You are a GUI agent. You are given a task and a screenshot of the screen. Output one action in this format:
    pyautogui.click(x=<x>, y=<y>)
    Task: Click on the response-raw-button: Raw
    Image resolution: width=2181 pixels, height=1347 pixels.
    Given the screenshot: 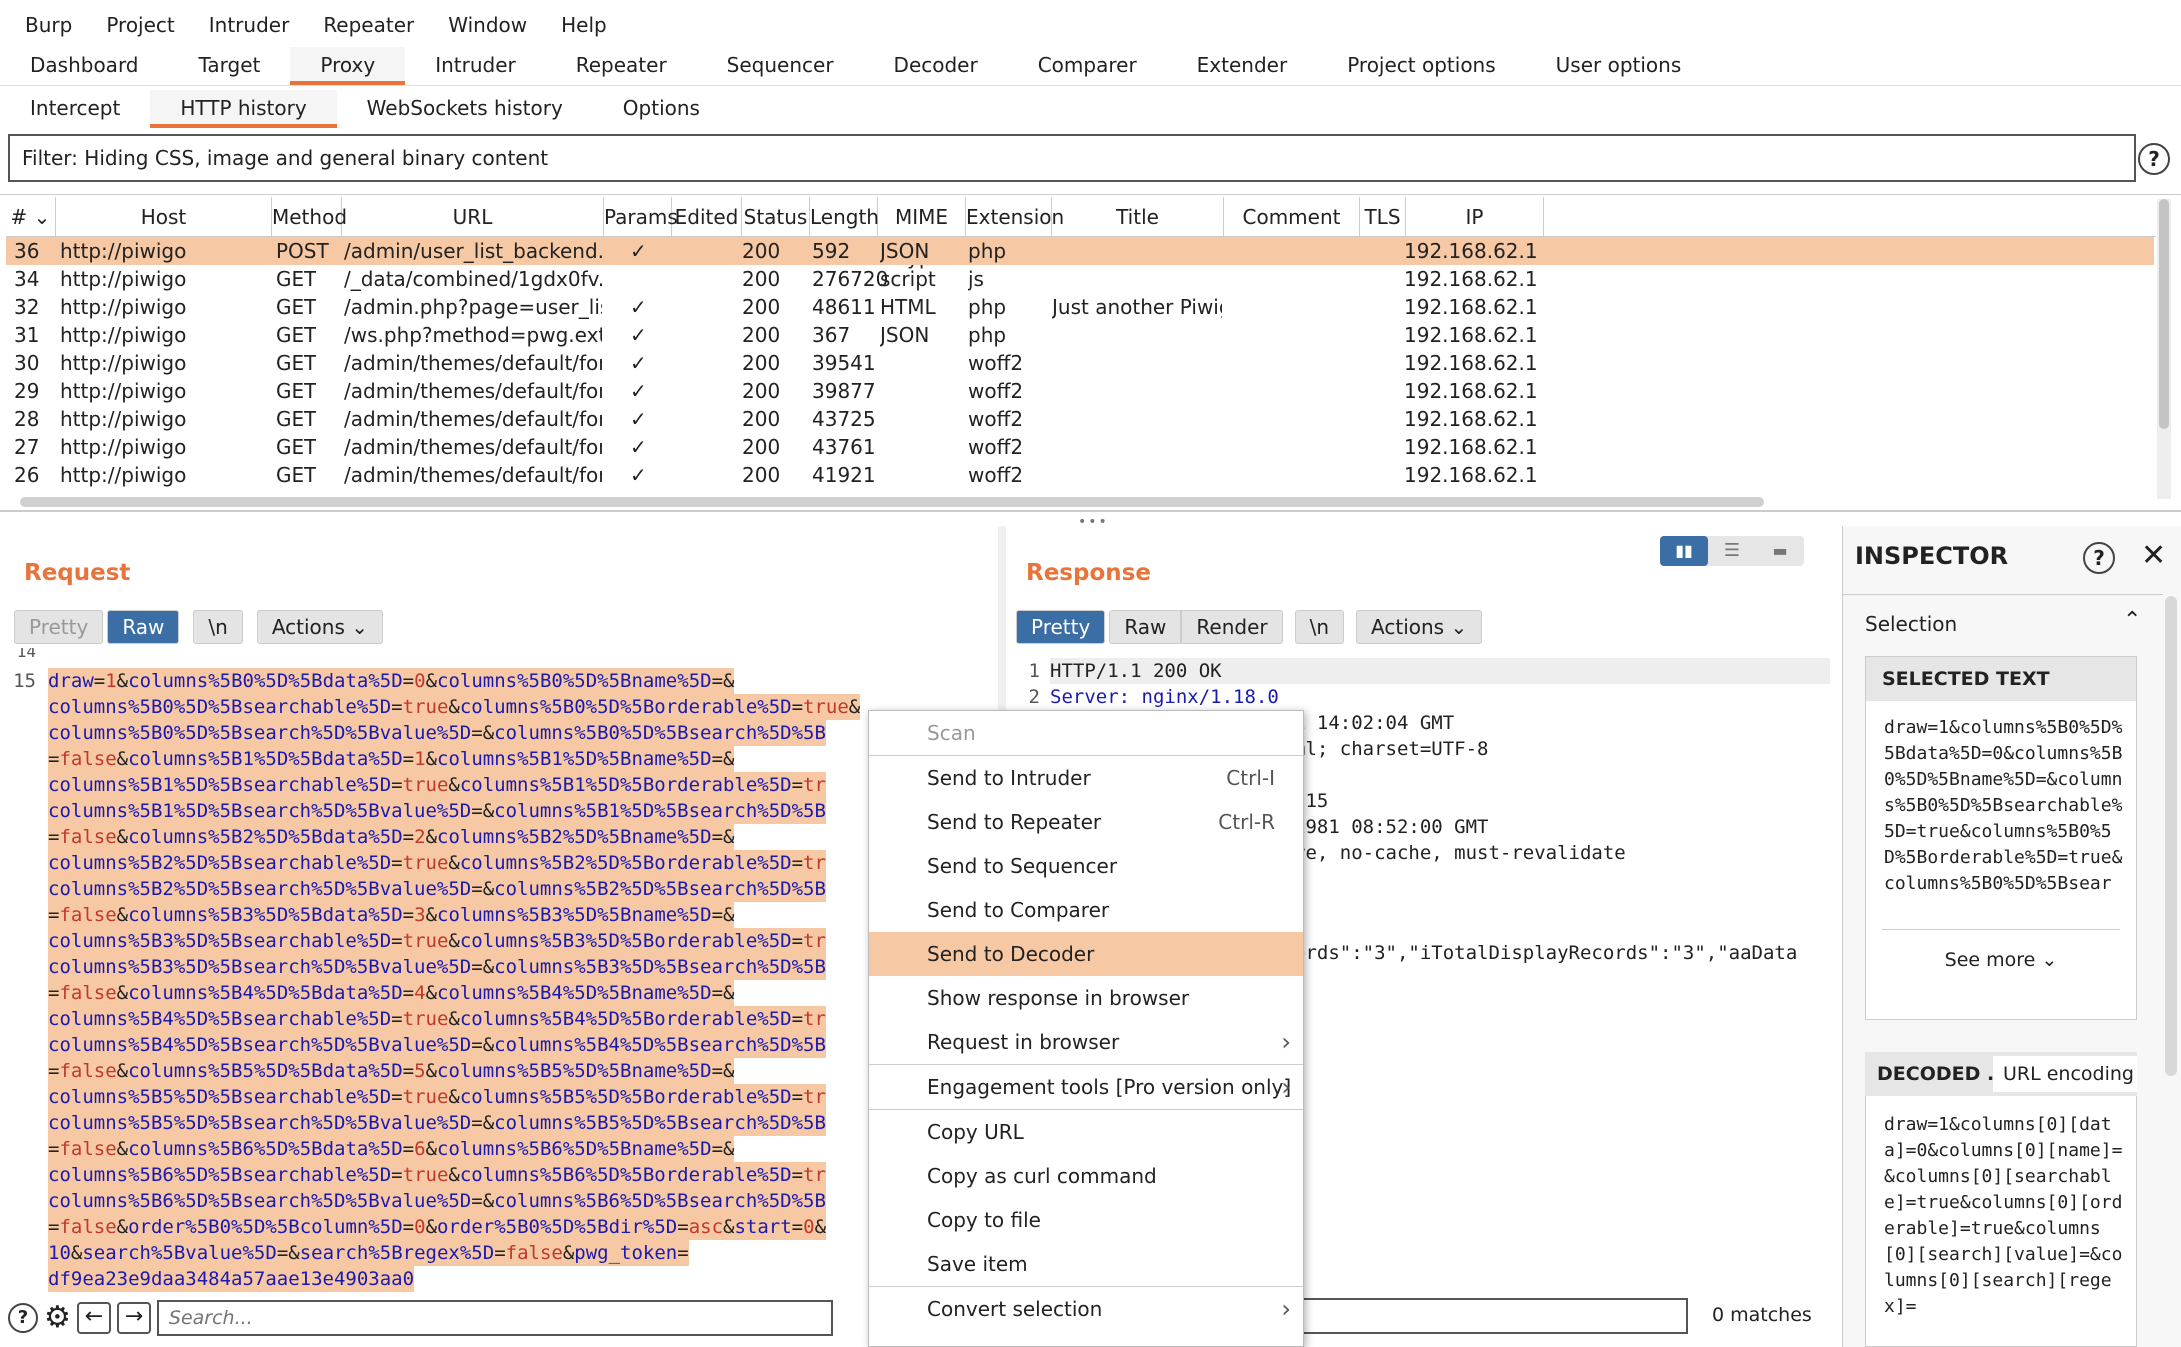 What is the action you would take?
    pyautogui.click(x=1145, y=627)
    